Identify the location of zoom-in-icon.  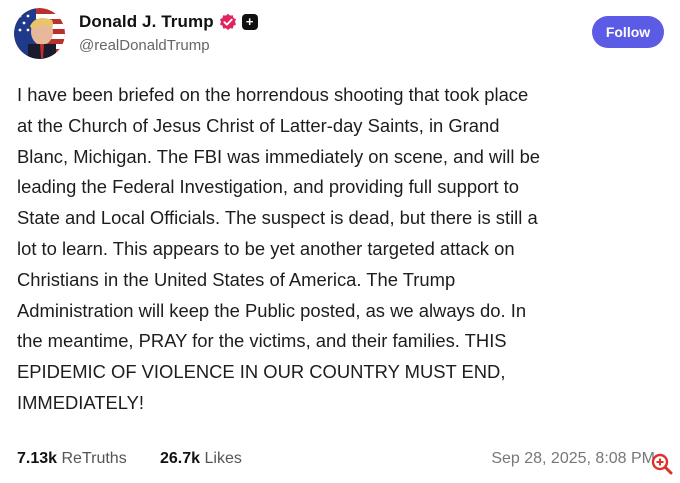
(662, 464).